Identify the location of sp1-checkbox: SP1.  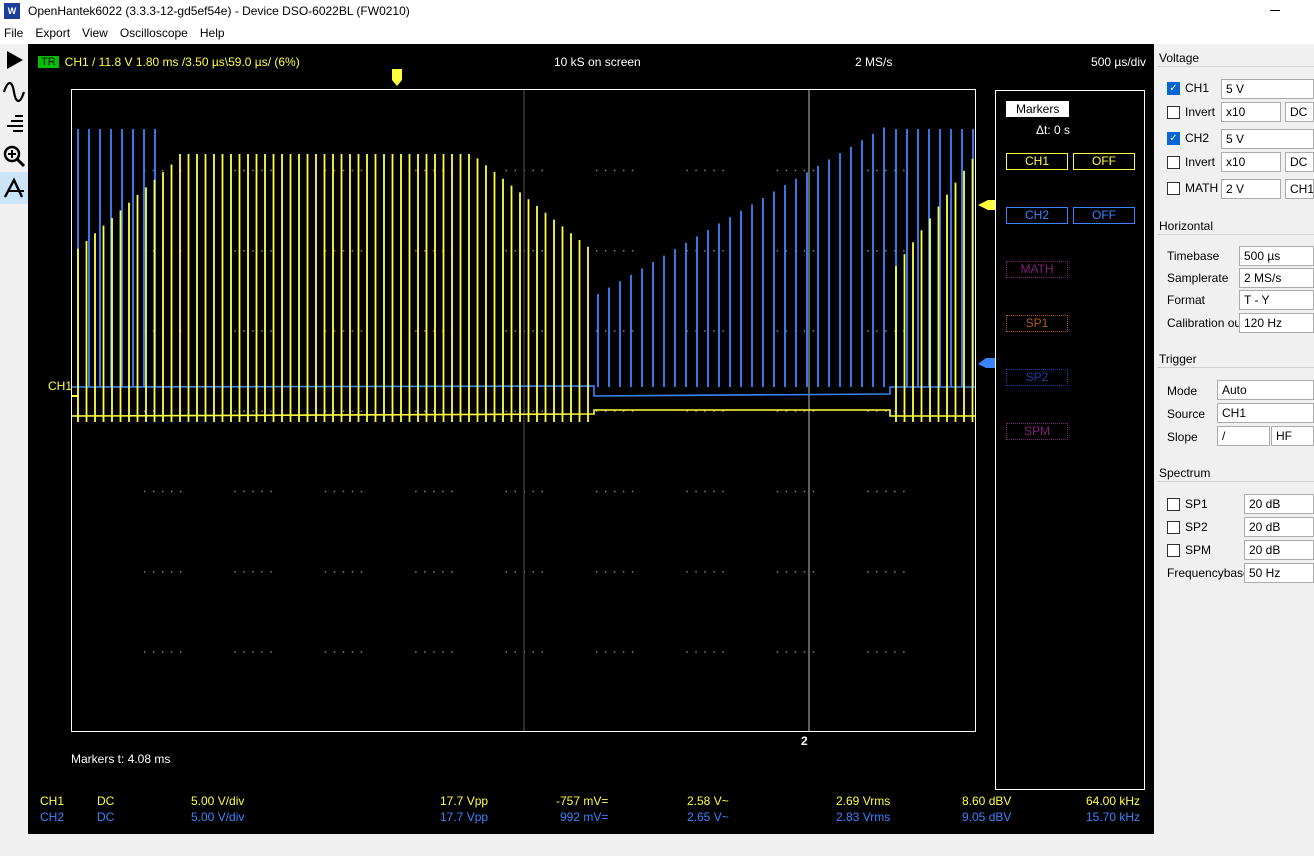
(1187, 504).